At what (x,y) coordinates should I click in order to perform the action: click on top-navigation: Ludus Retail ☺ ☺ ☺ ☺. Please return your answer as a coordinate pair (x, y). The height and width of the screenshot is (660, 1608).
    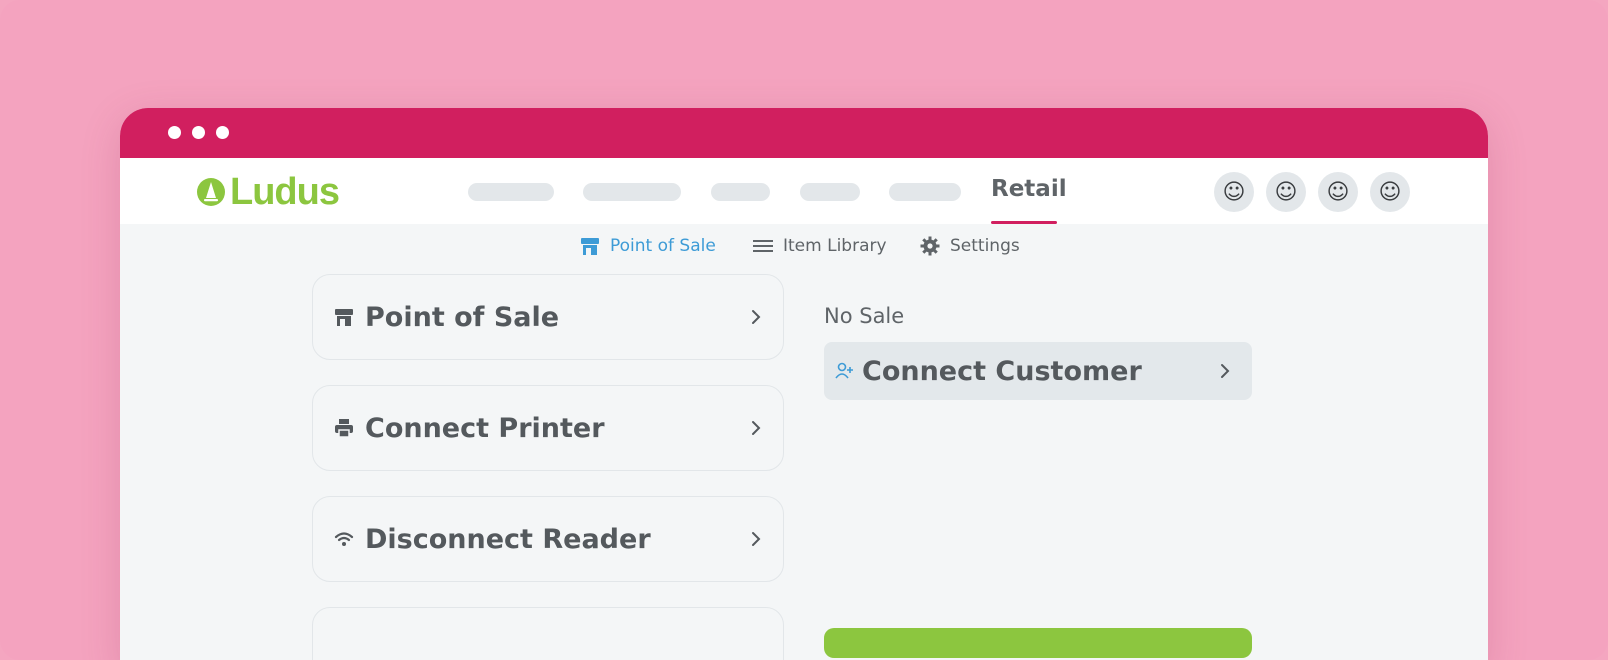
    Looking at the image, I should click on (804, 191).